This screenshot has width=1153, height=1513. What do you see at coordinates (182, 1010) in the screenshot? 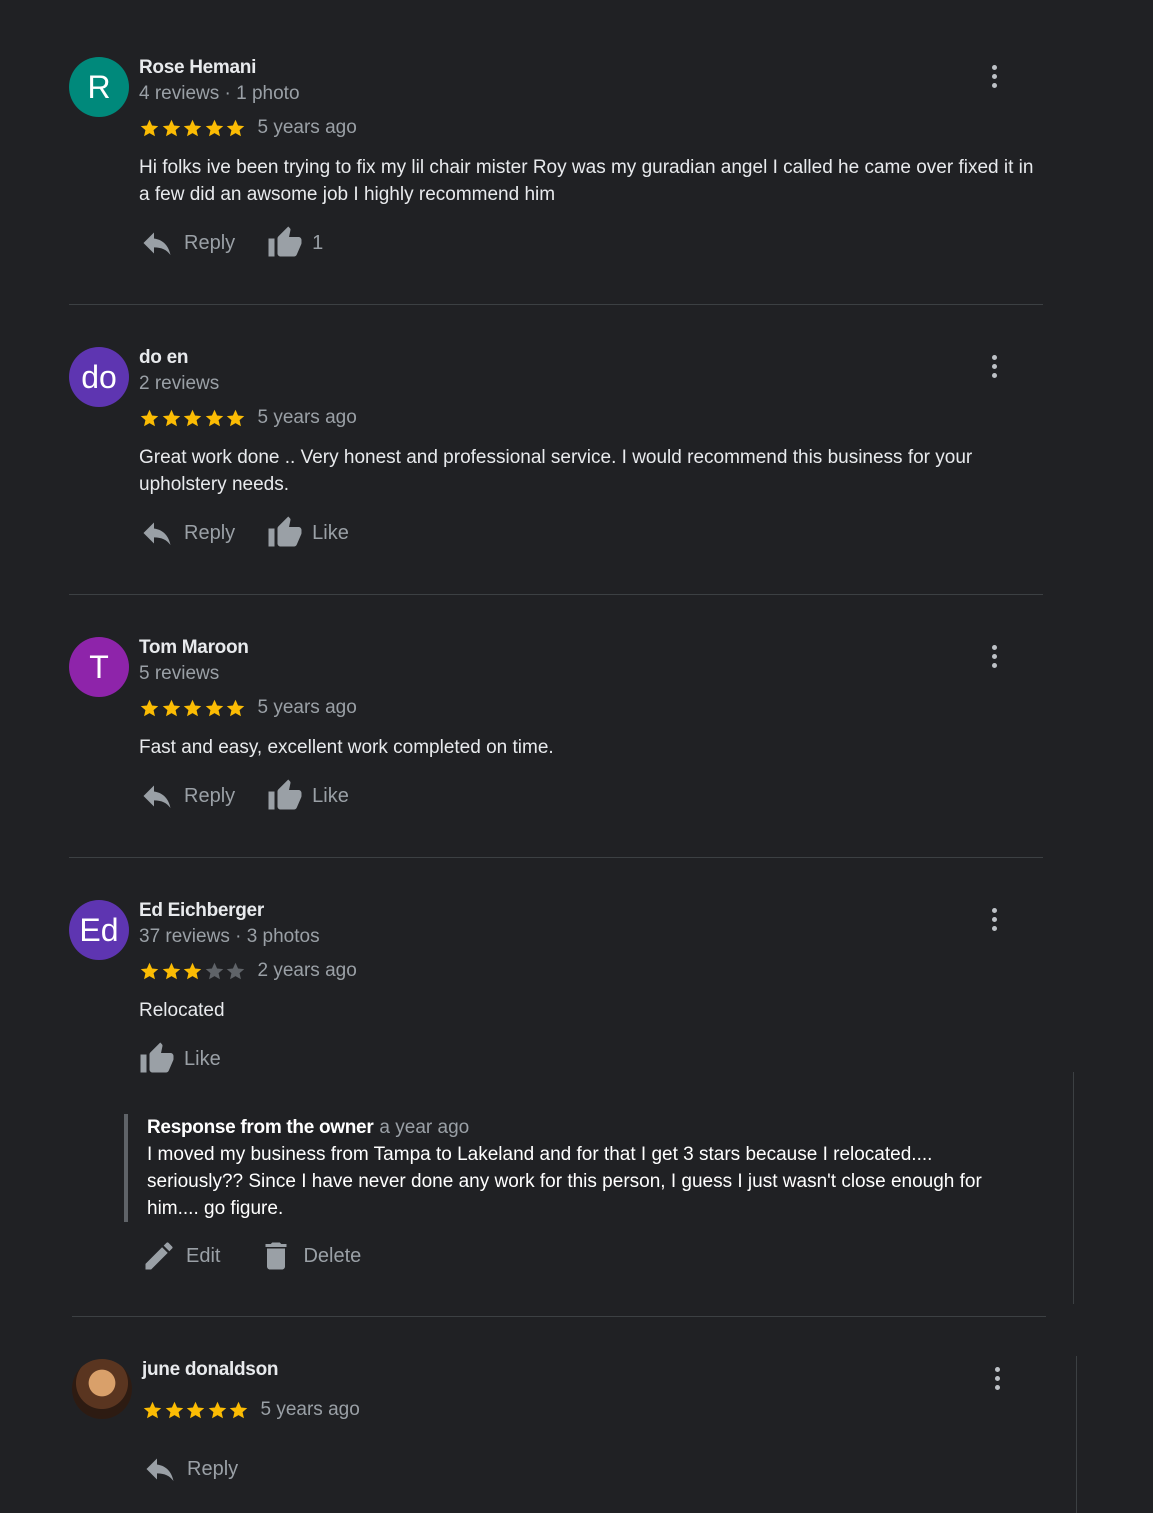
I see `review-text: Relocated` at bounding box center [182, 1010].